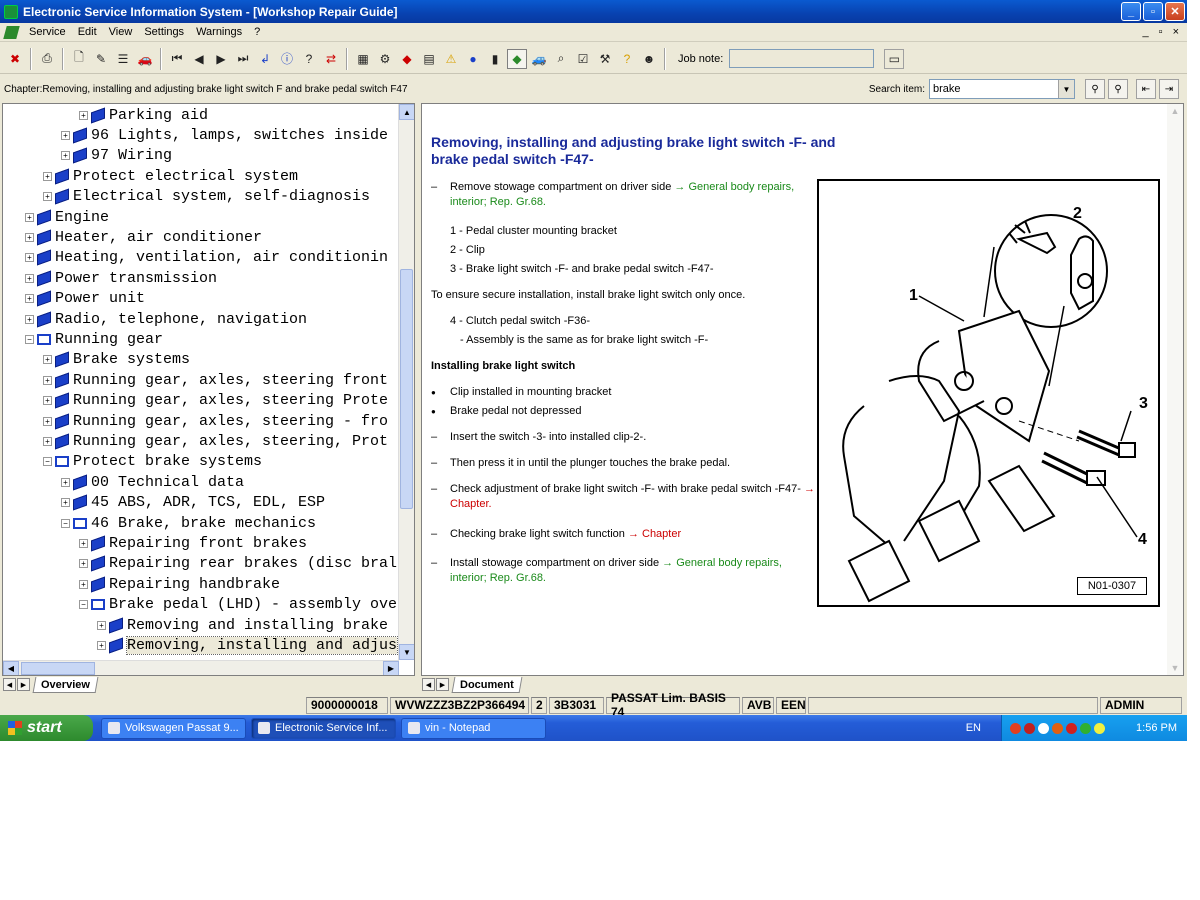 The image size is (1200, 900). What do you see at coordinates (1146, 32) in the screenshot?
I see `child-minimize-button: _` at bounding box center [1146, 32].